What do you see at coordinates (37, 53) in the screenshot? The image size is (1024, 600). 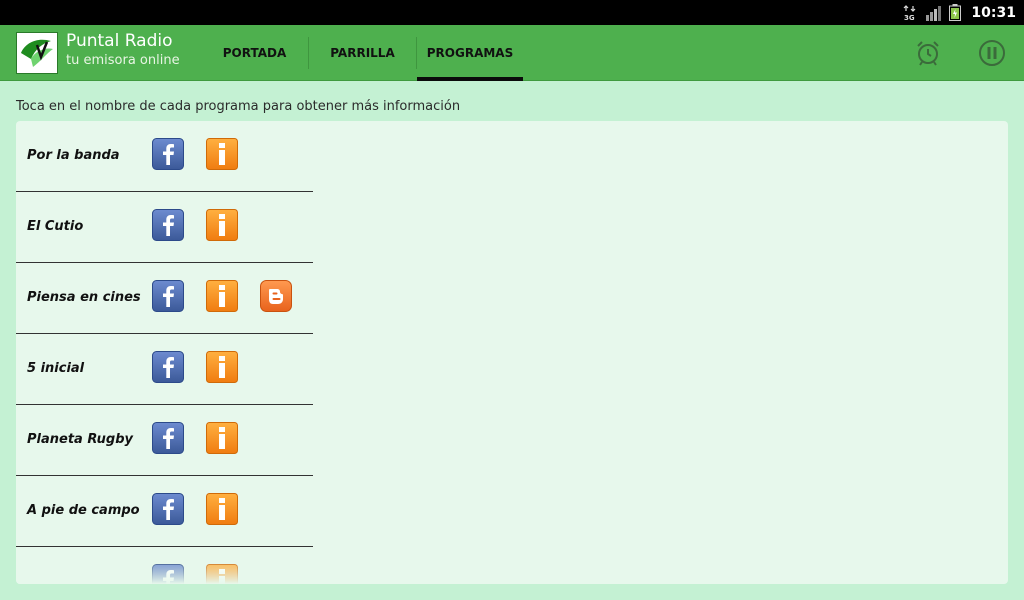 I see `app-logo-icon` at bounding box center [37, 53].